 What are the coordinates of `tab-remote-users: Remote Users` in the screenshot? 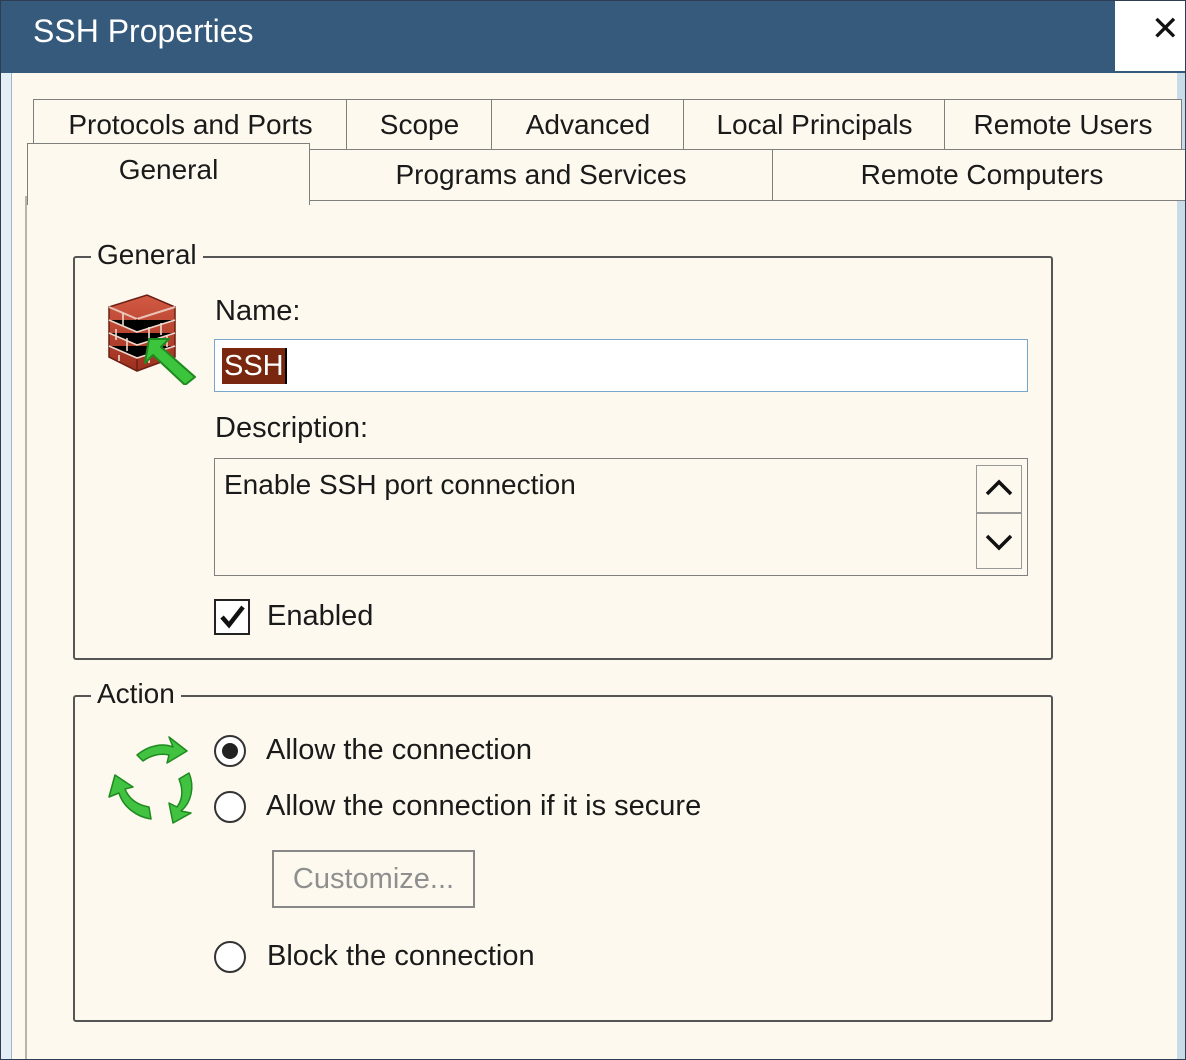 It's located at (1063, 124).